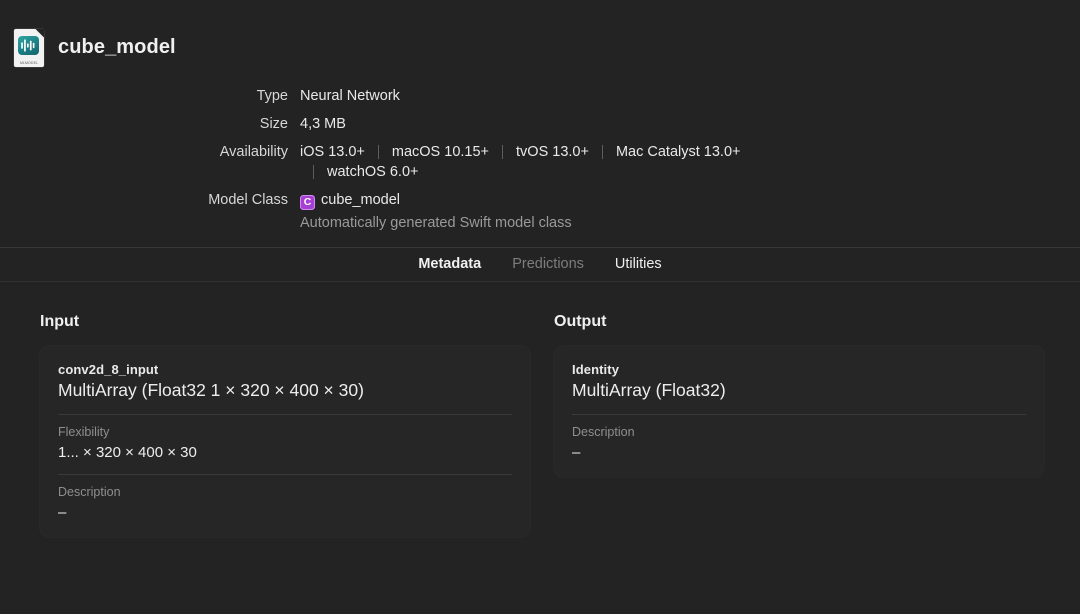 The width and height of the screenshot is (1080, 614). I want to click on availability-platform-ios: iOS 13.0+, so click(332, 152).